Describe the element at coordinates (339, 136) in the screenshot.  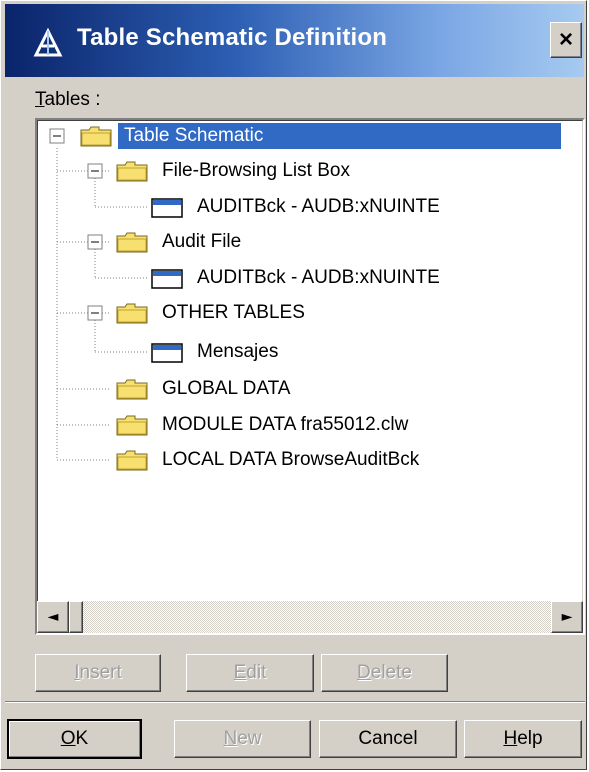
I see `tree-item-table-schematic: Table Schematic` at that location.